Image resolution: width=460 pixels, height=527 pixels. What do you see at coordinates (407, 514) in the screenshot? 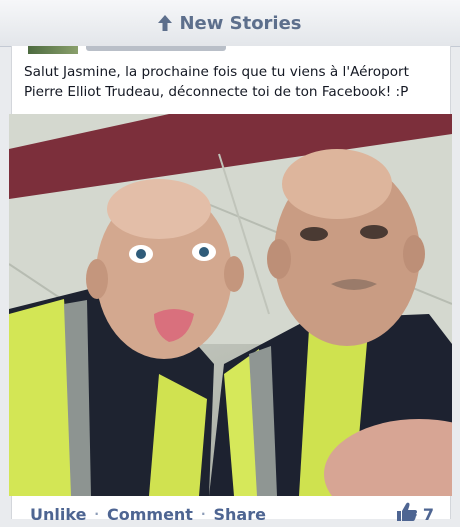
I see `thumbs-up-icon` at bounding box center [407, 514].